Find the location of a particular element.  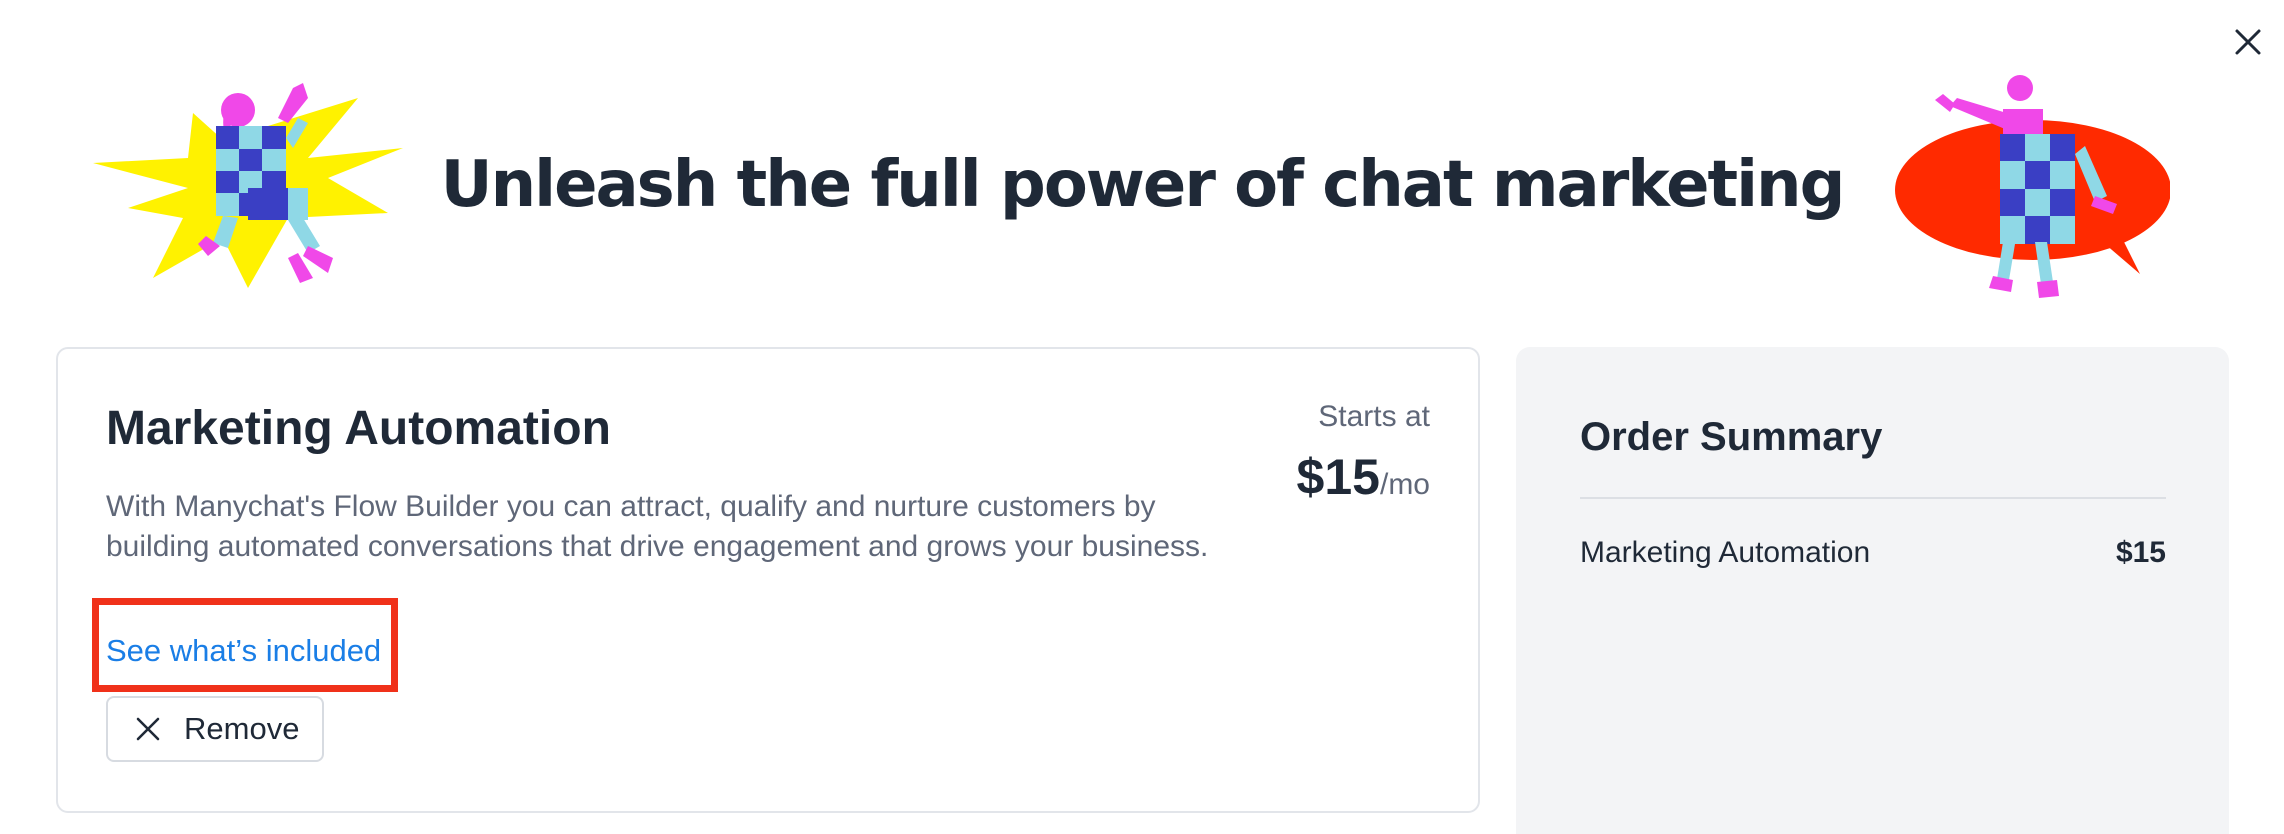

line-item-name: Marketing Automation is located at coordinates (1725, 552).